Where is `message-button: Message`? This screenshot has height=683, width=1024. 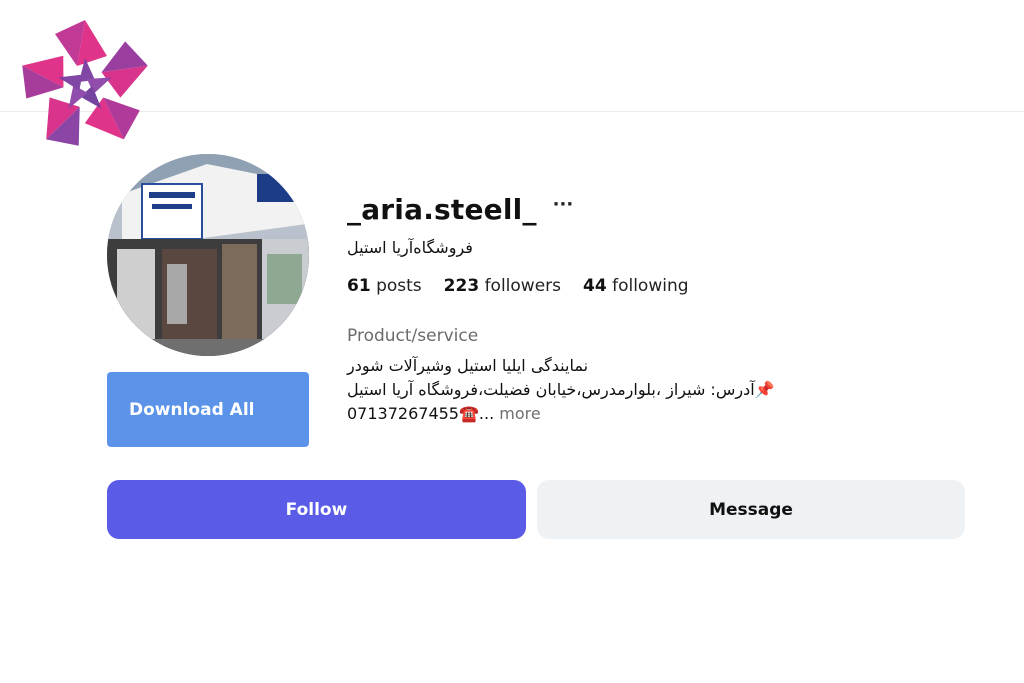
message-button: Message is located at coordinates (751, 509).